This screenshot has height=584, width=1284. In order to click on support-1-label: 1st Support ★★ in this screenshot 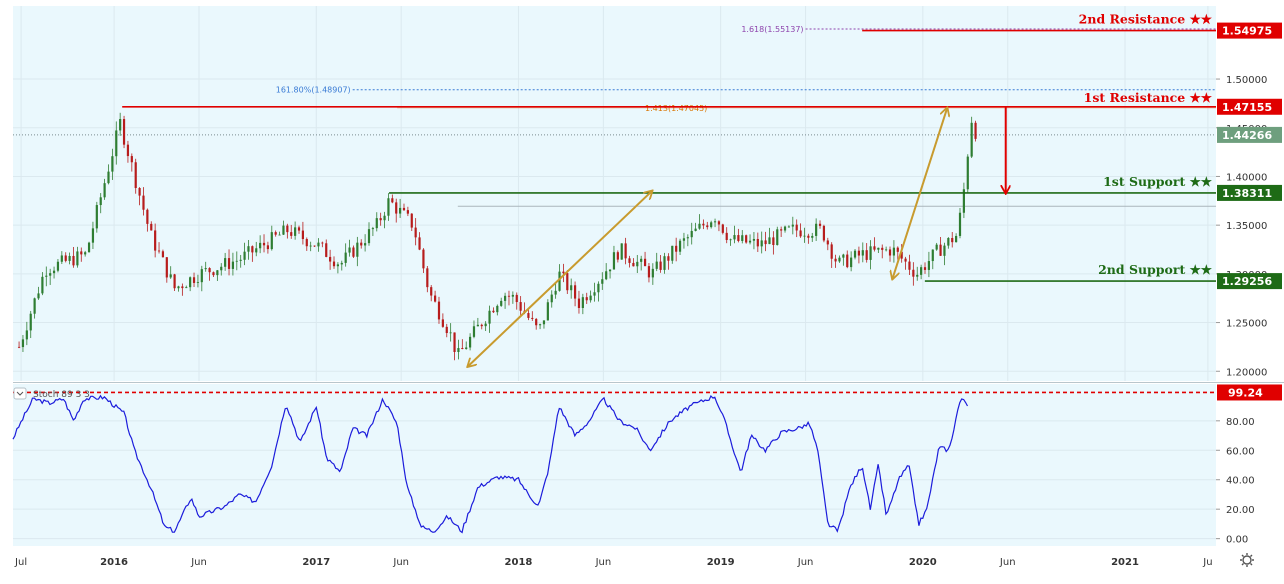, I will do `click(1158, 181)`.